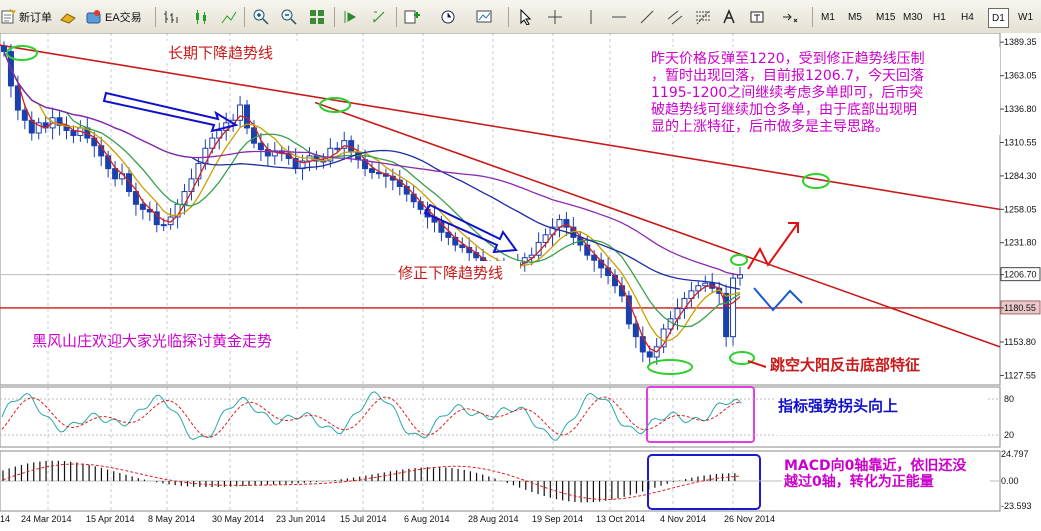 The width and height of the screenshot is (1041, 531). I want to click on ea-trading-button: EA交易, so click(114, 17).